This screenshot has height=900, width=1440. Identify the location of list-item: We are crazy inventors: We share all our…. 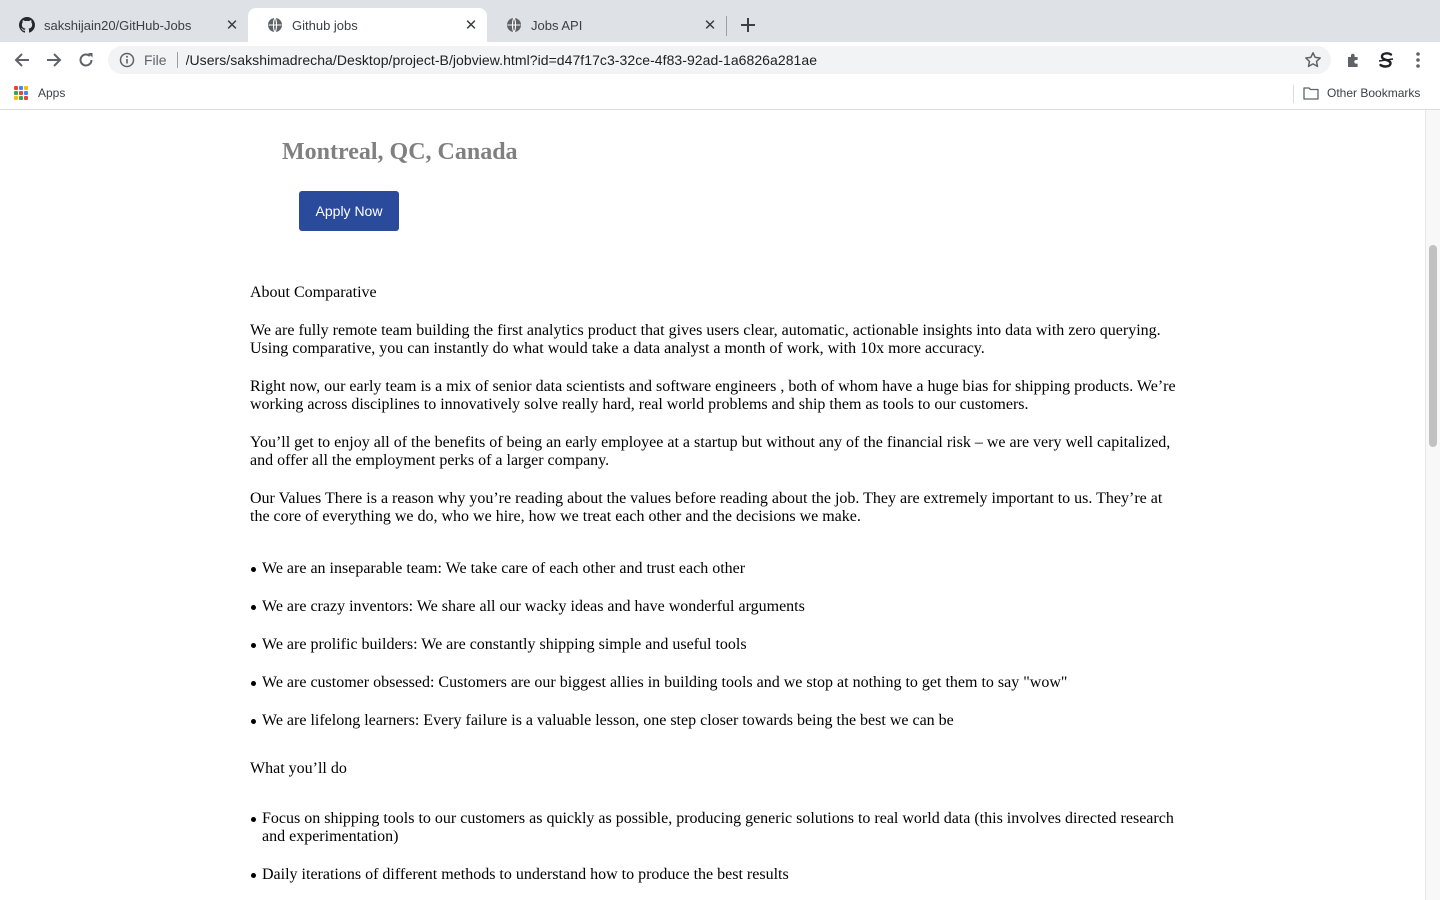
(715, 607).